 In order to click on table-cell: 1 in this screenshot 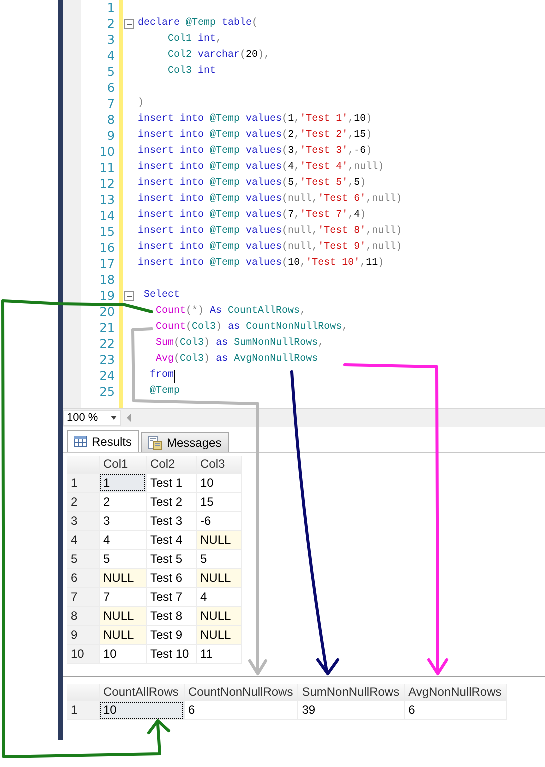, I will do `click(122, 482)`.